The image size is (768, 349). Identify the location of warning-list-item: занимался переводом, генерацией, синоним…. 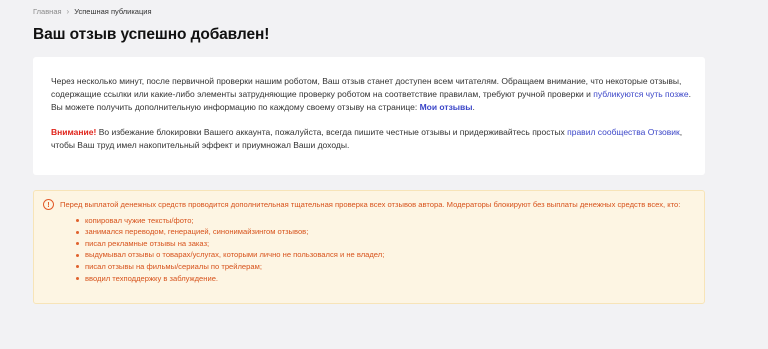
(382, 232).